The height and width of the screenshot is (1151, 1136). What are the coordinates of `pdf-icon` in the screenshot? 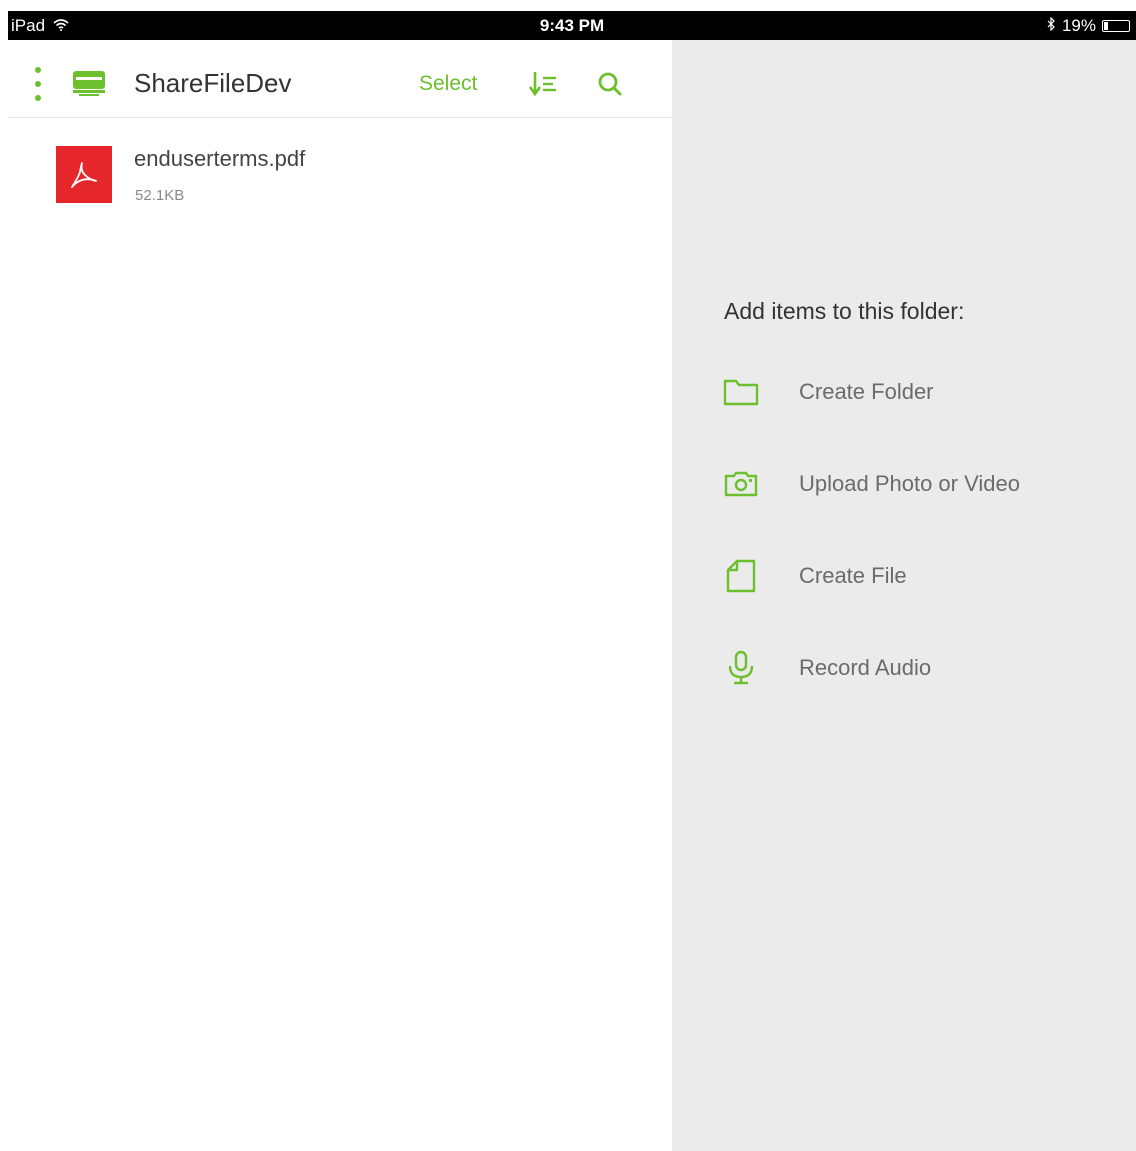 It's located at (84, 174).